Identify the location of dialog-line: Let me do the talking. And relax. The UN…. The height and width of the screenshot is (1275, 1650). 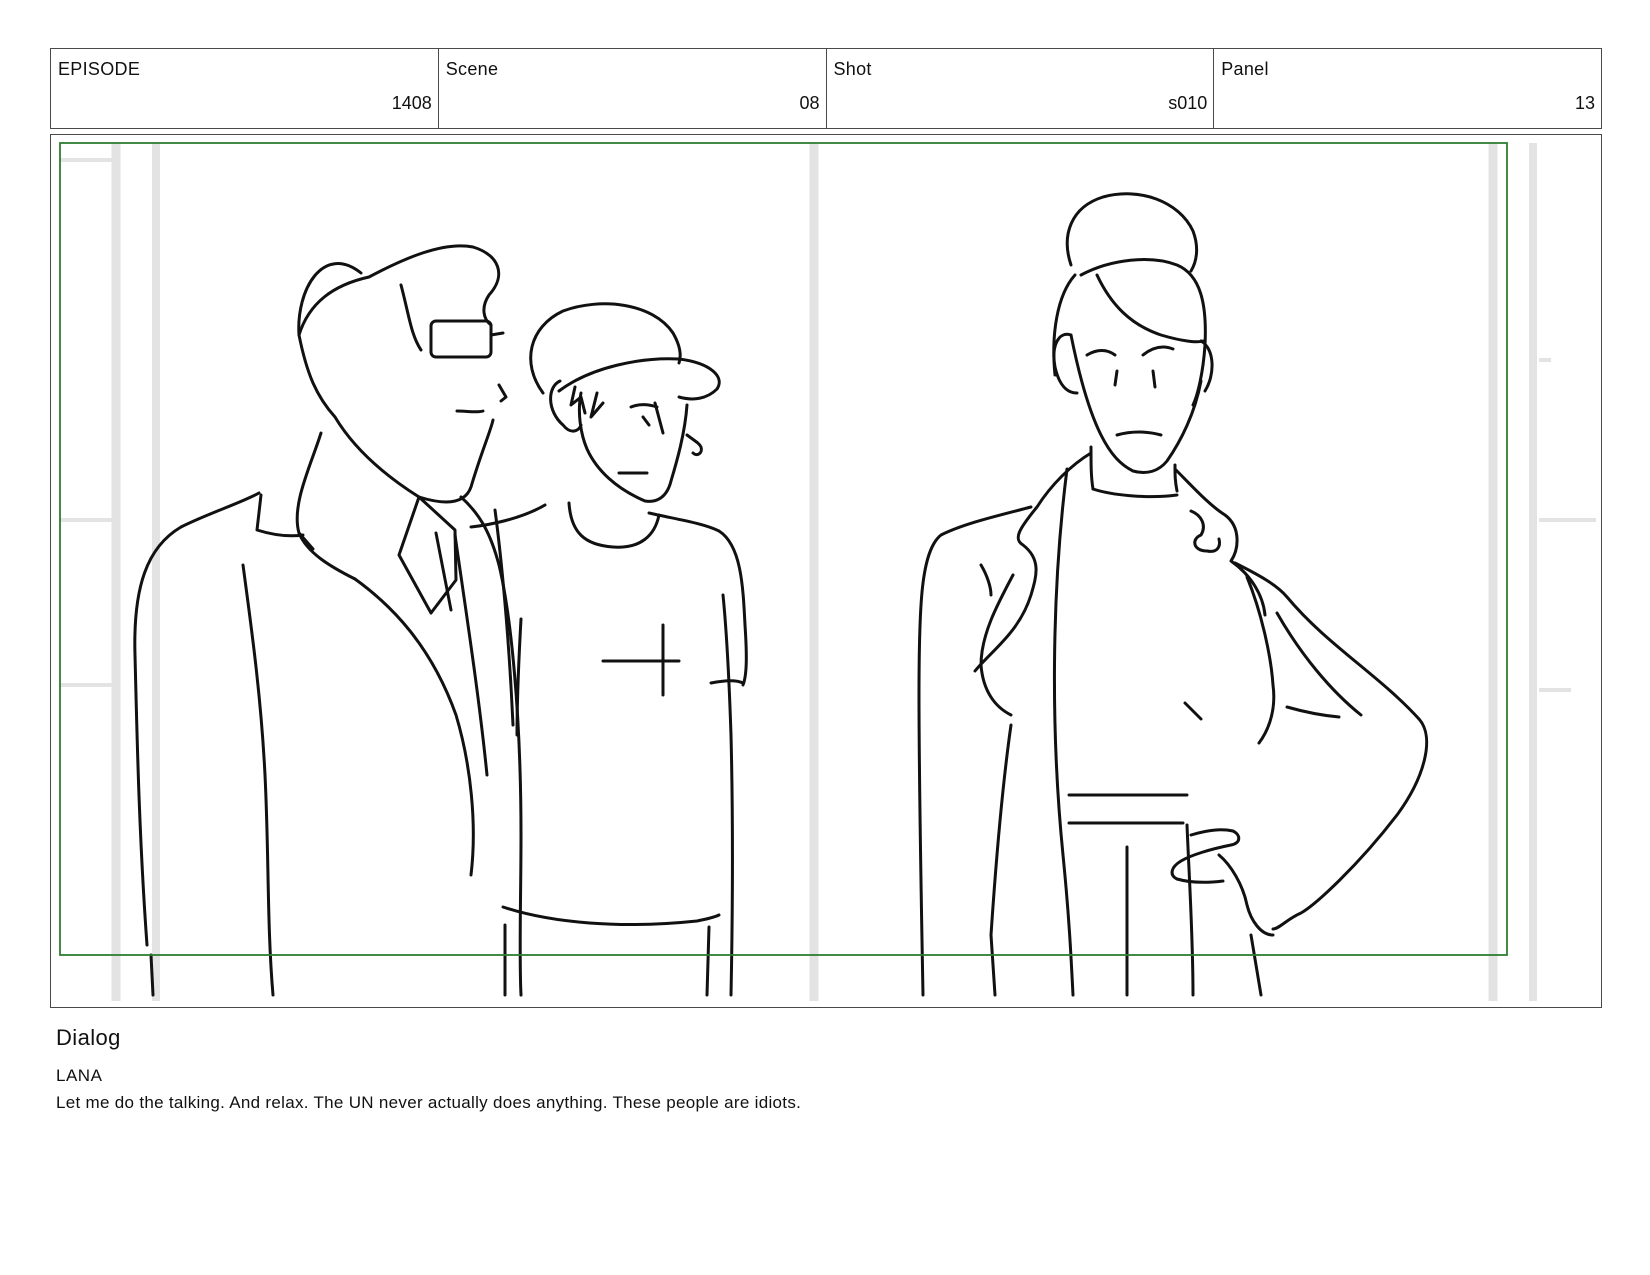
(429, 1102).